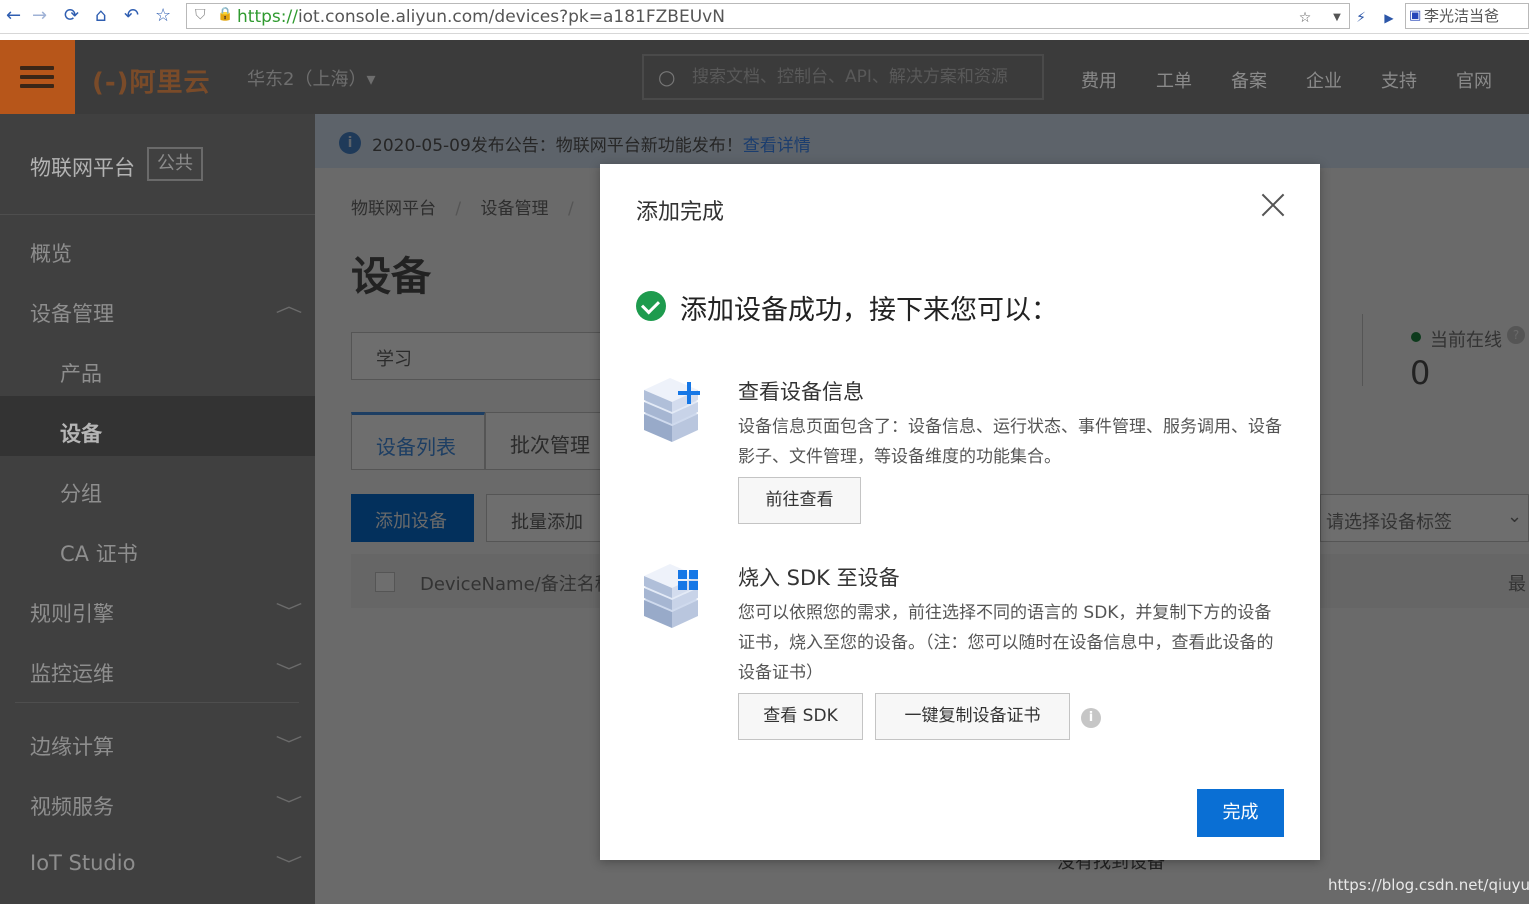 This screenshot has width=1529, height=904. What do you see at coordinates (850, 77) in the screenshot?
I see `search-placeholder: 搜索文档、控制台、API、解决方案和资源` at bounding box center [850, 77].